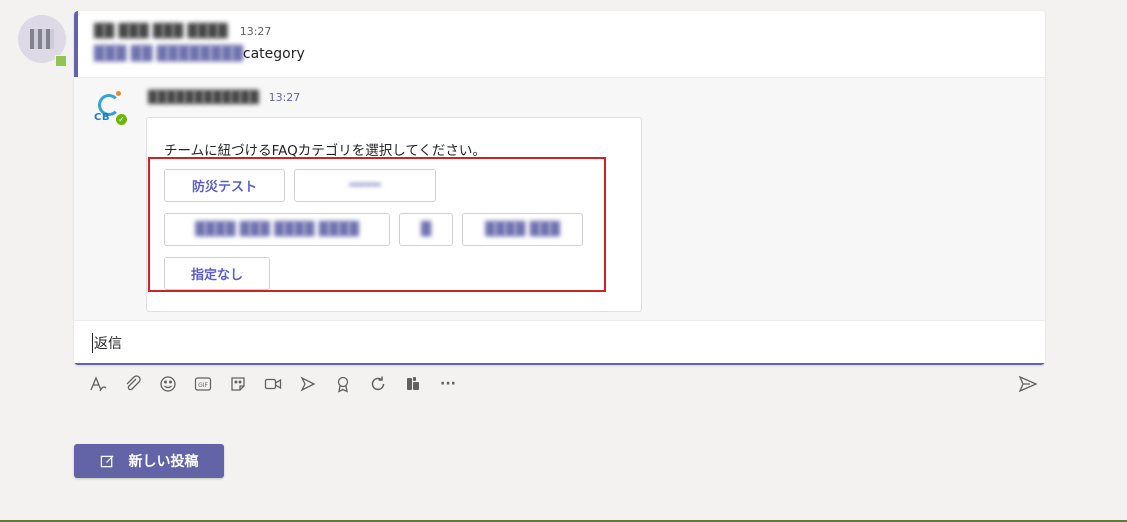  Describe the element at coordinates (377, 224) in the screenshot. I see `highlight-annotation-box` at that location.